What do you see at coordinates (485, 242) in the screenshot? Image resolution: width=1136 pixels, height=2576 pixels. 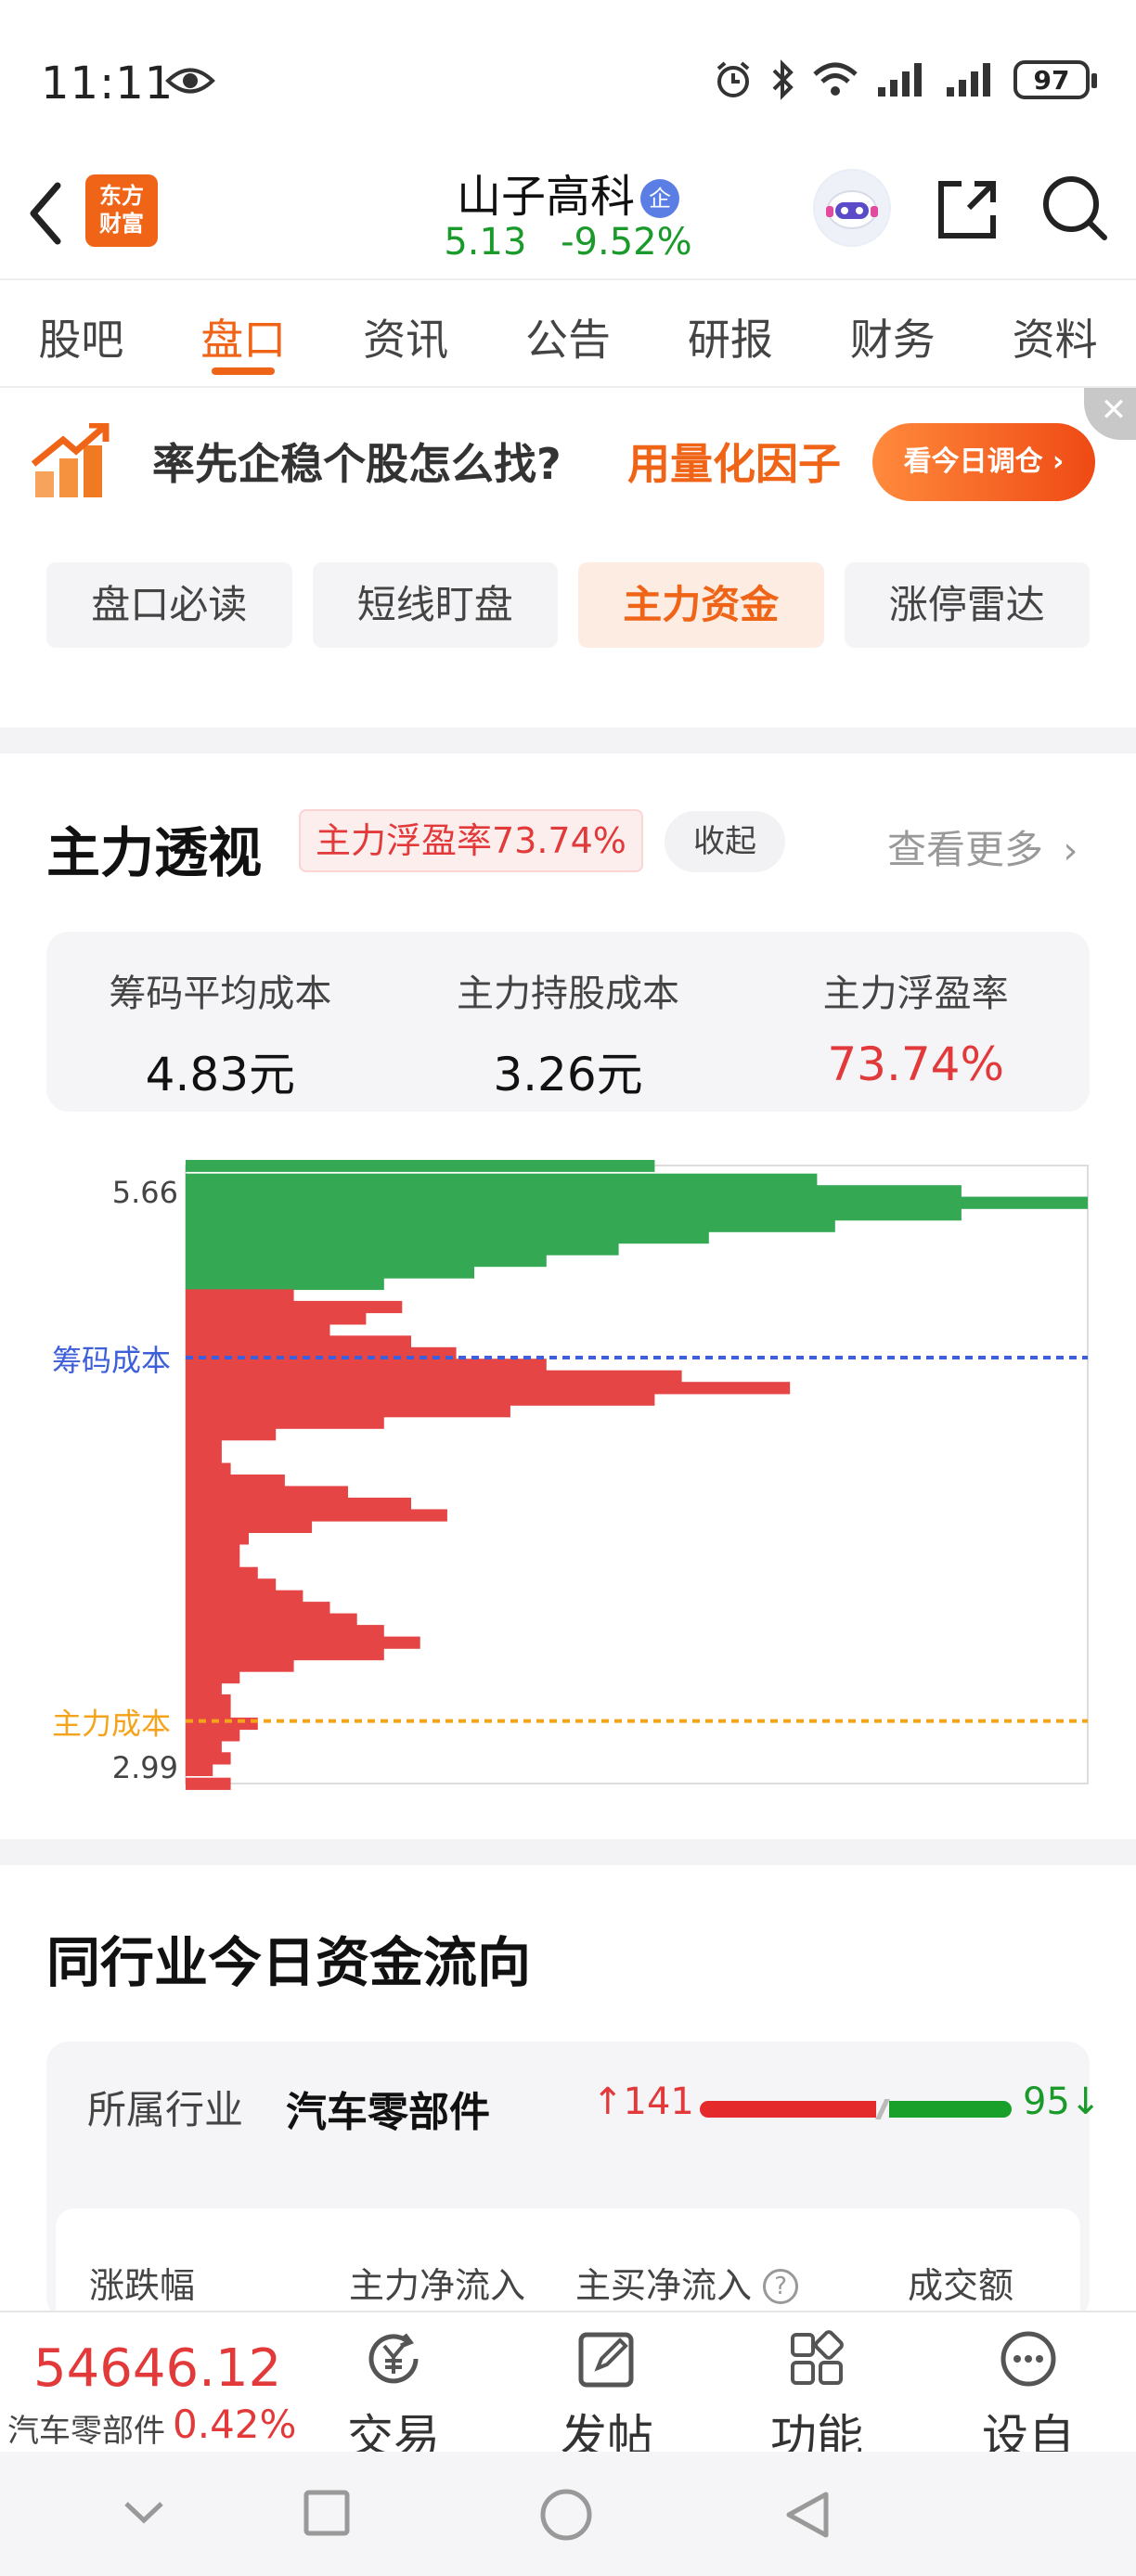 I see `stock-price: 5.13` at bounding box center [485, 242].